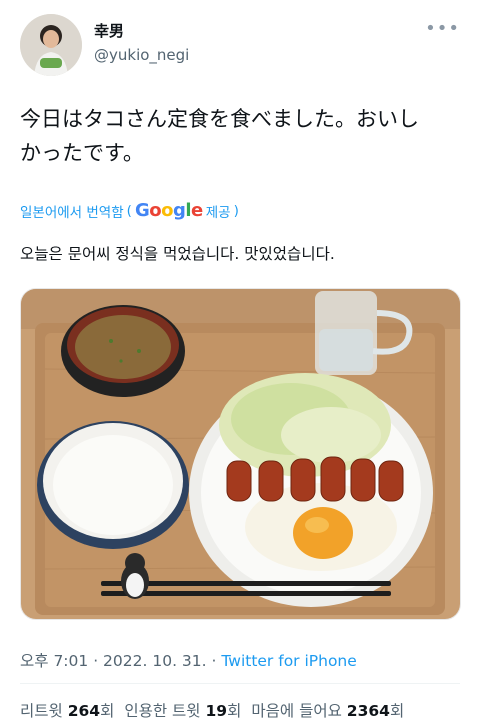  Describe the element at coordinates (218, 212) in the screenshot. I see `translate-provider-suffix: 제공` at that location.